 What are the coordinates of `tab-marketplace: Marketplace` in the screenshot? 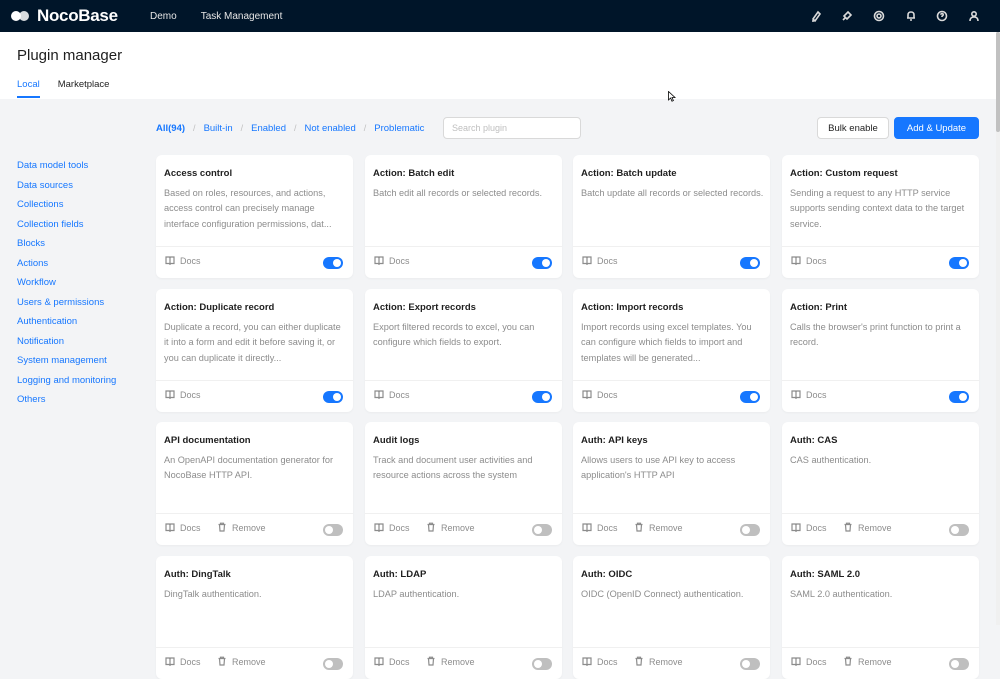 It's located at (84, 88).